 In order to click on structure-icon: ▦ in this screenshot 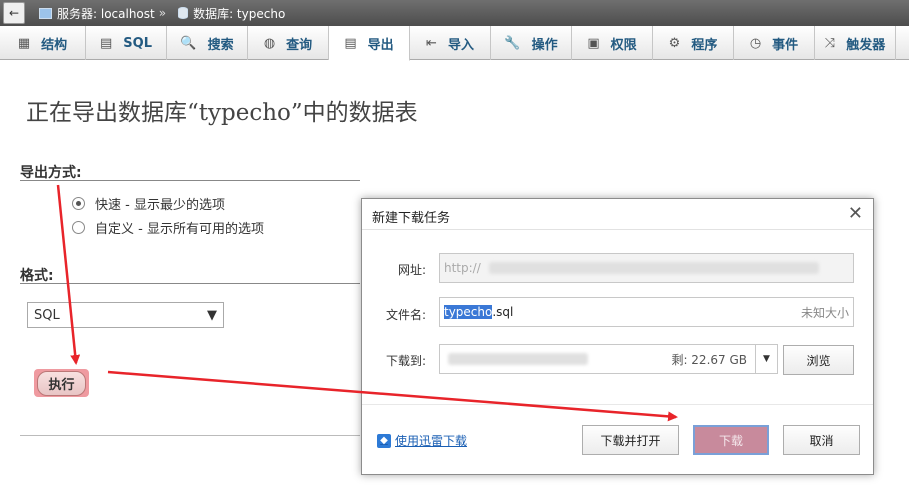, I will do `click(24, 43)`.